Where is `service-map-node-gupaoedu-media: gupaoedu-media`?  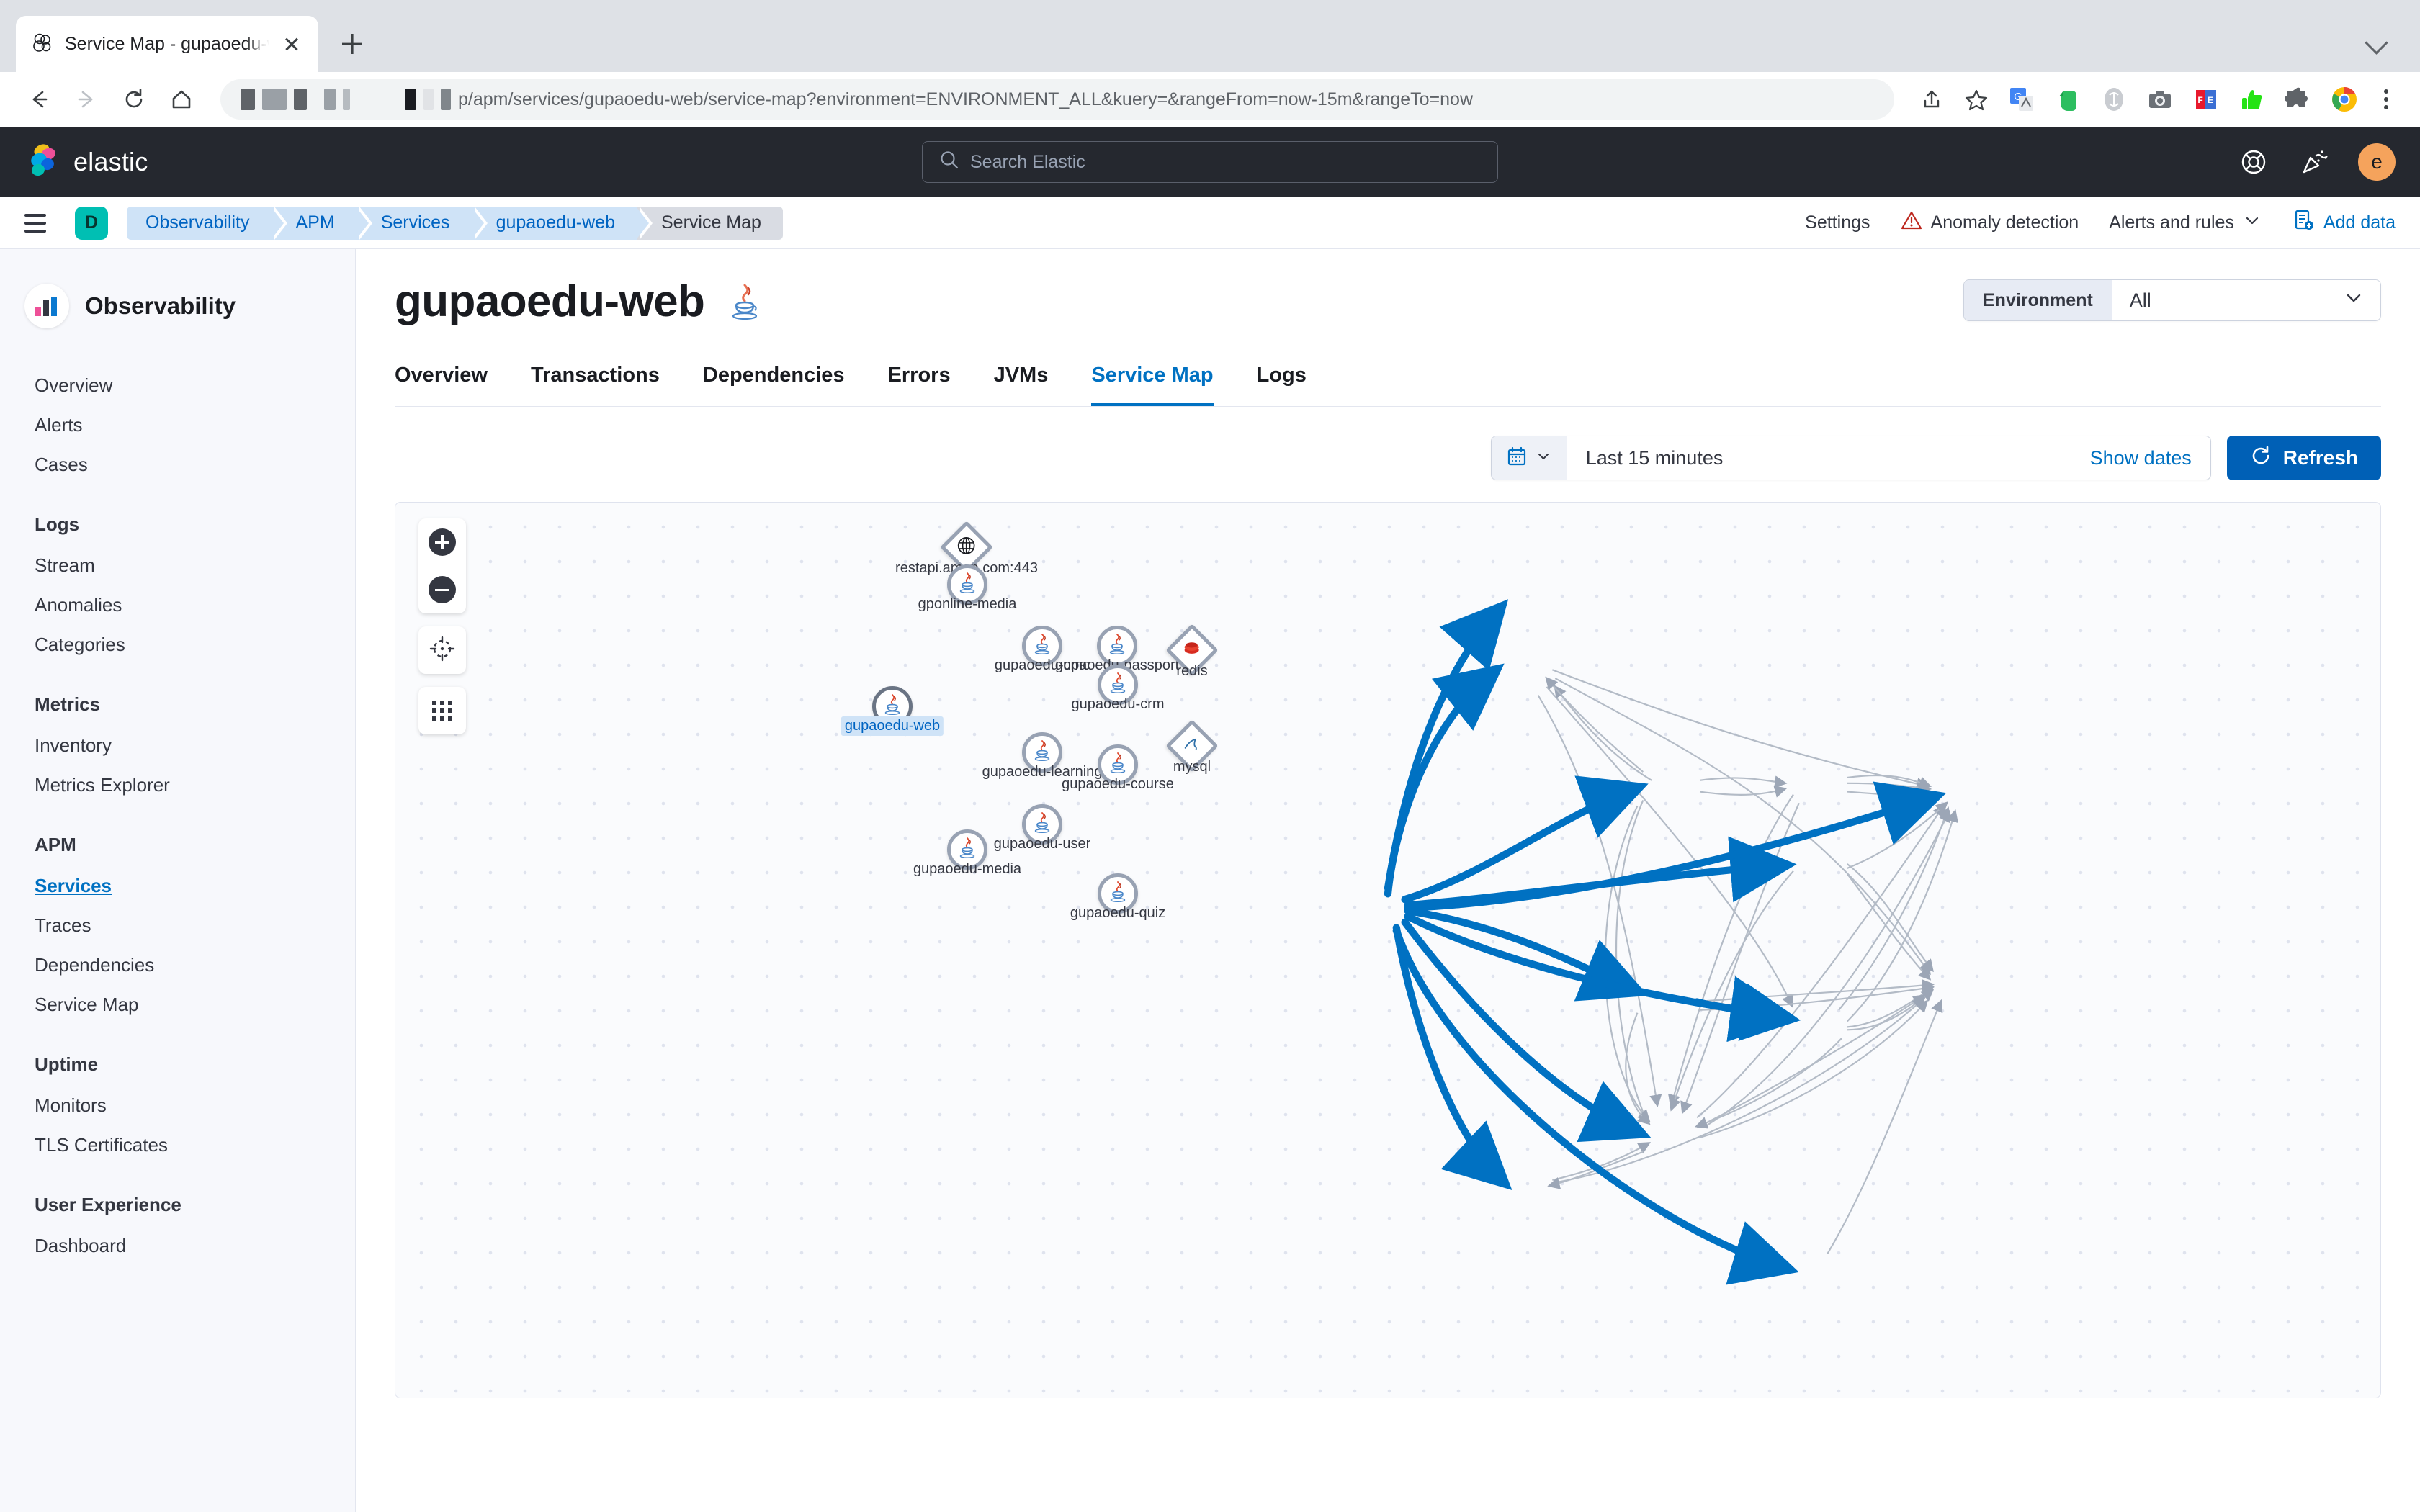 service-map-node-gupaoedu-media: gupaoedu-media is located at coordinates (967, 853).